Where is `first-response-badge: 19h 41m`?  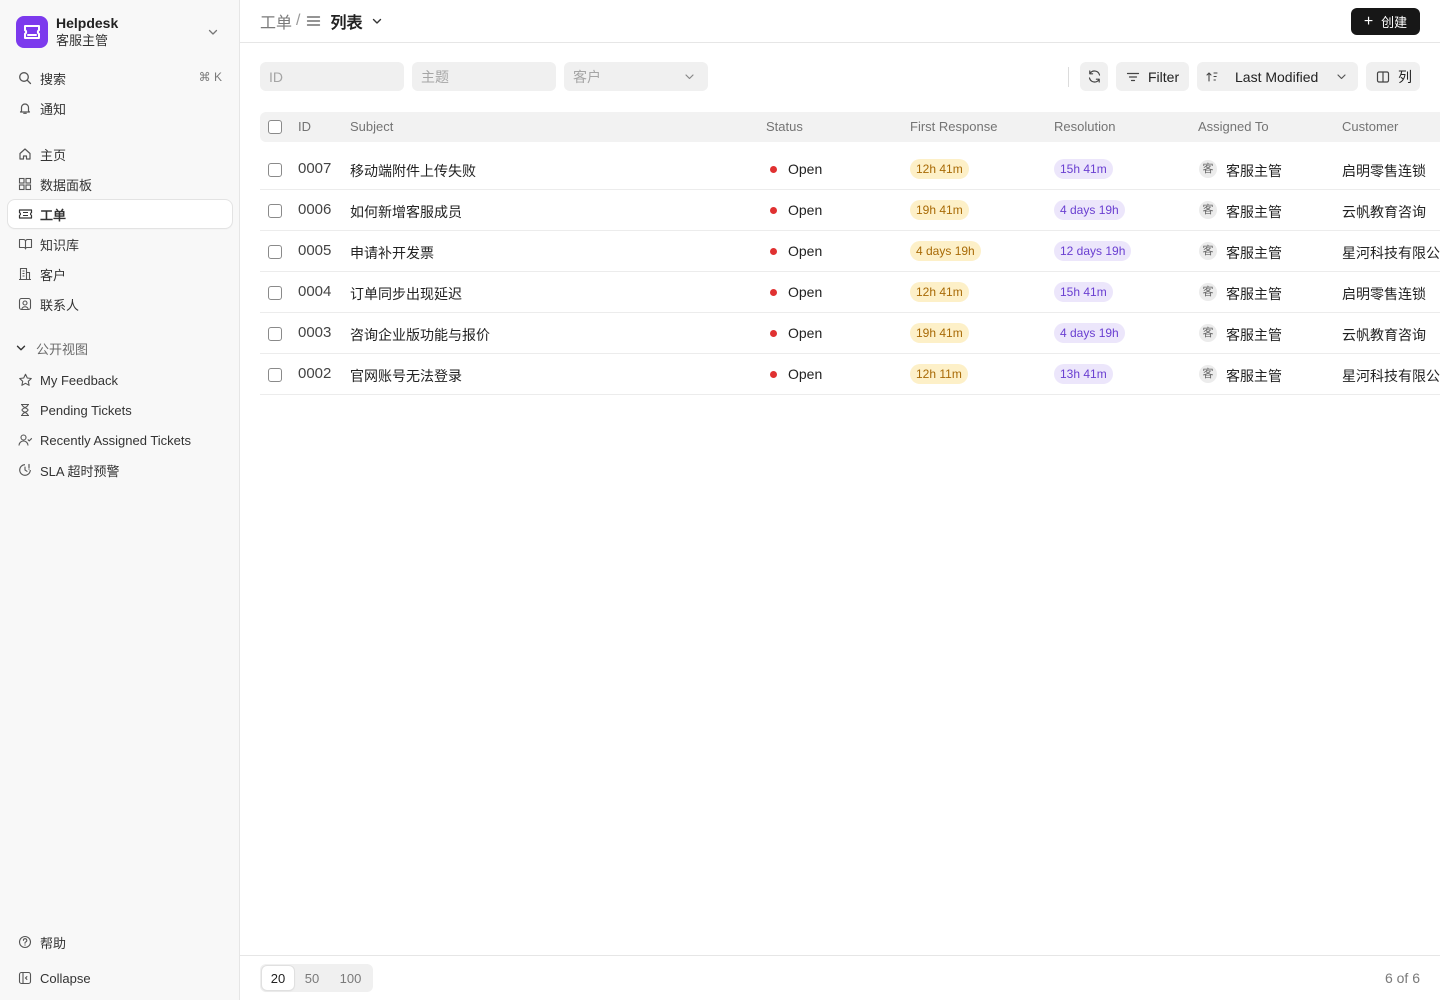
first-response-badge: 19h 41m is located at coordinates (939, 333).